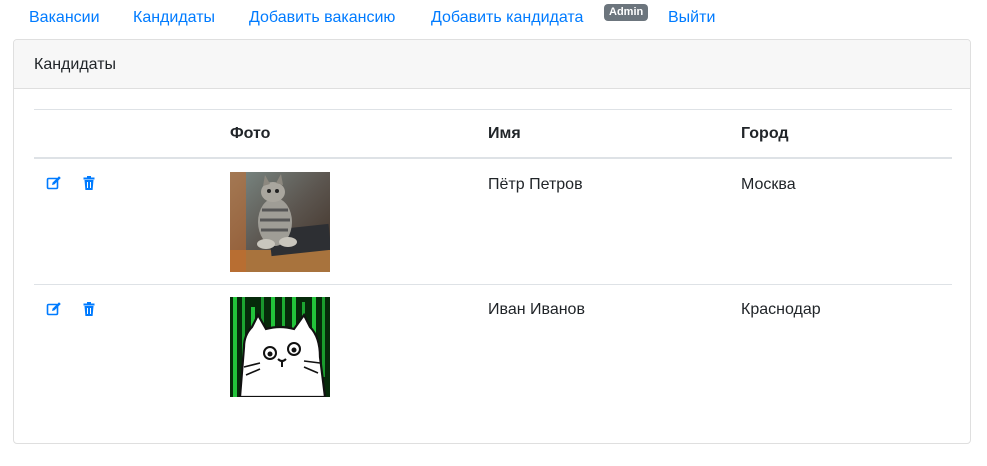 The width and height of the screenshot is (987, 466). I want to click on header-city: Город, so click(765, 133).